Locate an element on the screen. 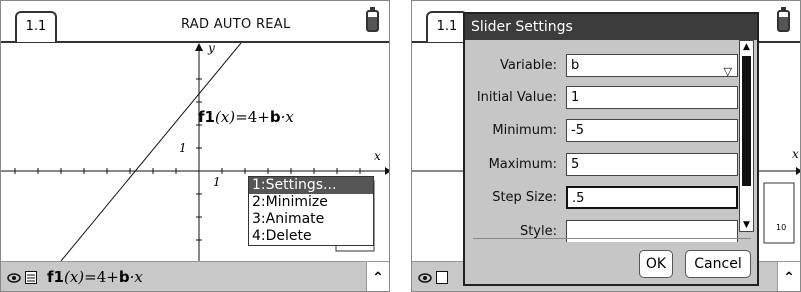 This screenshot has width=801, height=292. scroll-thumb is located at coordinates (746, 121).